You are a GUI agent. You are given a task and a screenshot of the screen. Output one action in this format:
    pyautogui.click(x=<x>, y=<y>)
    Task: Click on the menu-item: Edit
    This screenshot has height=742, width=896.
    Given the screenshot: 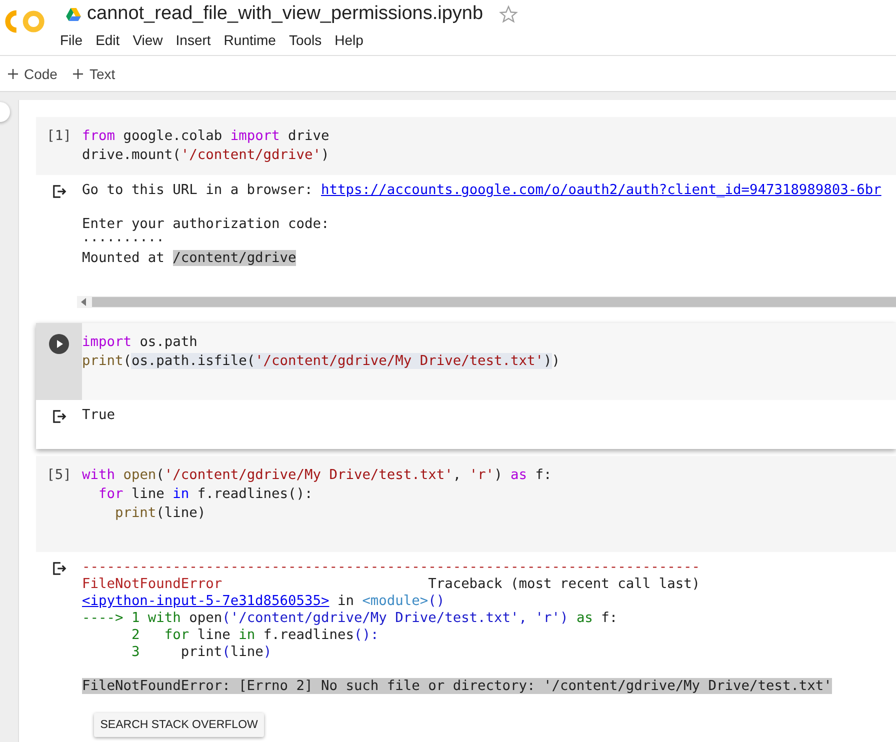 What is the action you would take?
    pyautogui.click(x=108, y=40)
    